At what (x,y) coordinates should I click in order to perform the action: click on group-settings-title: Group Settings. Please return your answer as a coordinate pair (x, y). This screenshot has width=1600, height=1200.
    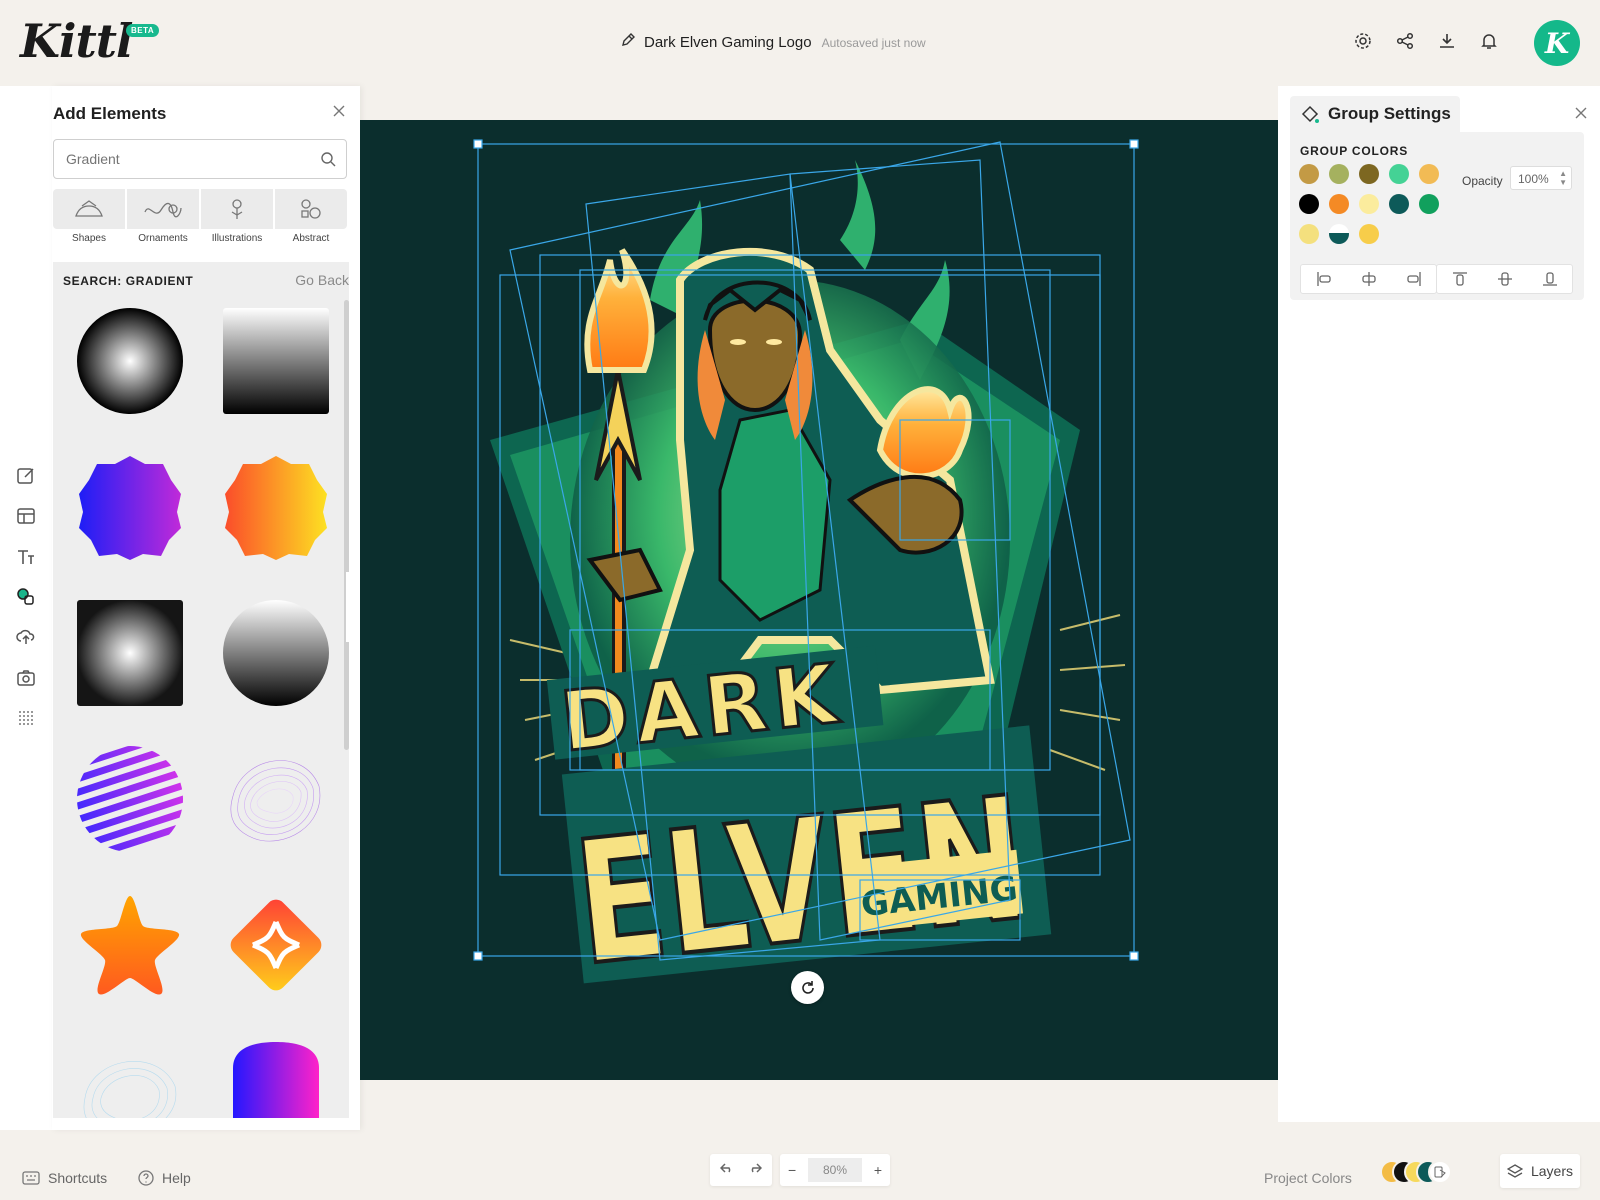
    Looking at the image, I should click on (1389, 113).